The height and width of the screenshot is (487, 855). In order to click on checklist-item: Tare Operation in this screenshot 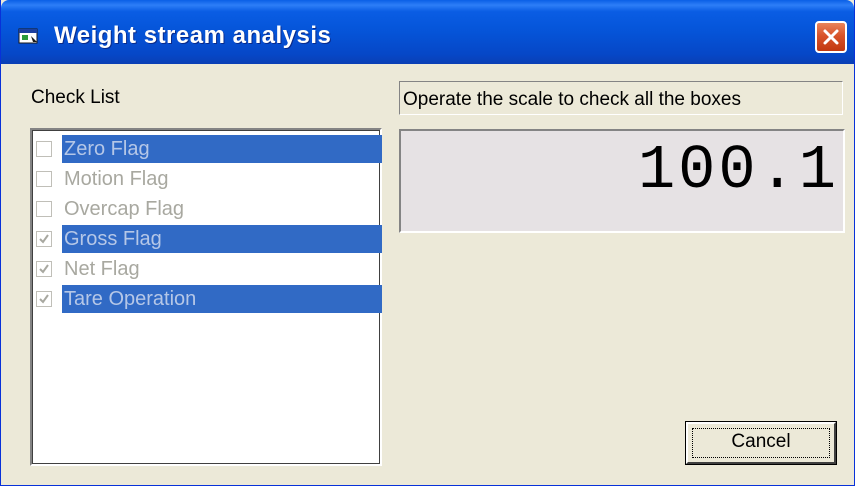, I will do `click(209, 299)`.